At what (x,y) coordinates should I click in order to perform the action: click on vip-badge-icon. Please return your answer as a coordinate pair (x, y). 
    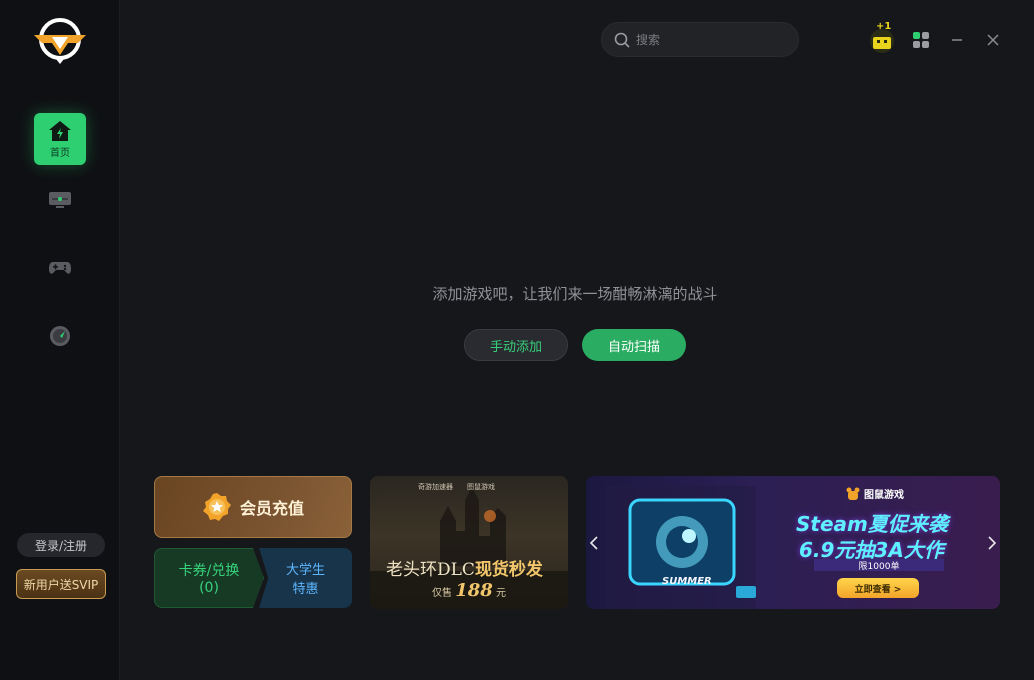
    Looking at the image, I should click on (216, 507).